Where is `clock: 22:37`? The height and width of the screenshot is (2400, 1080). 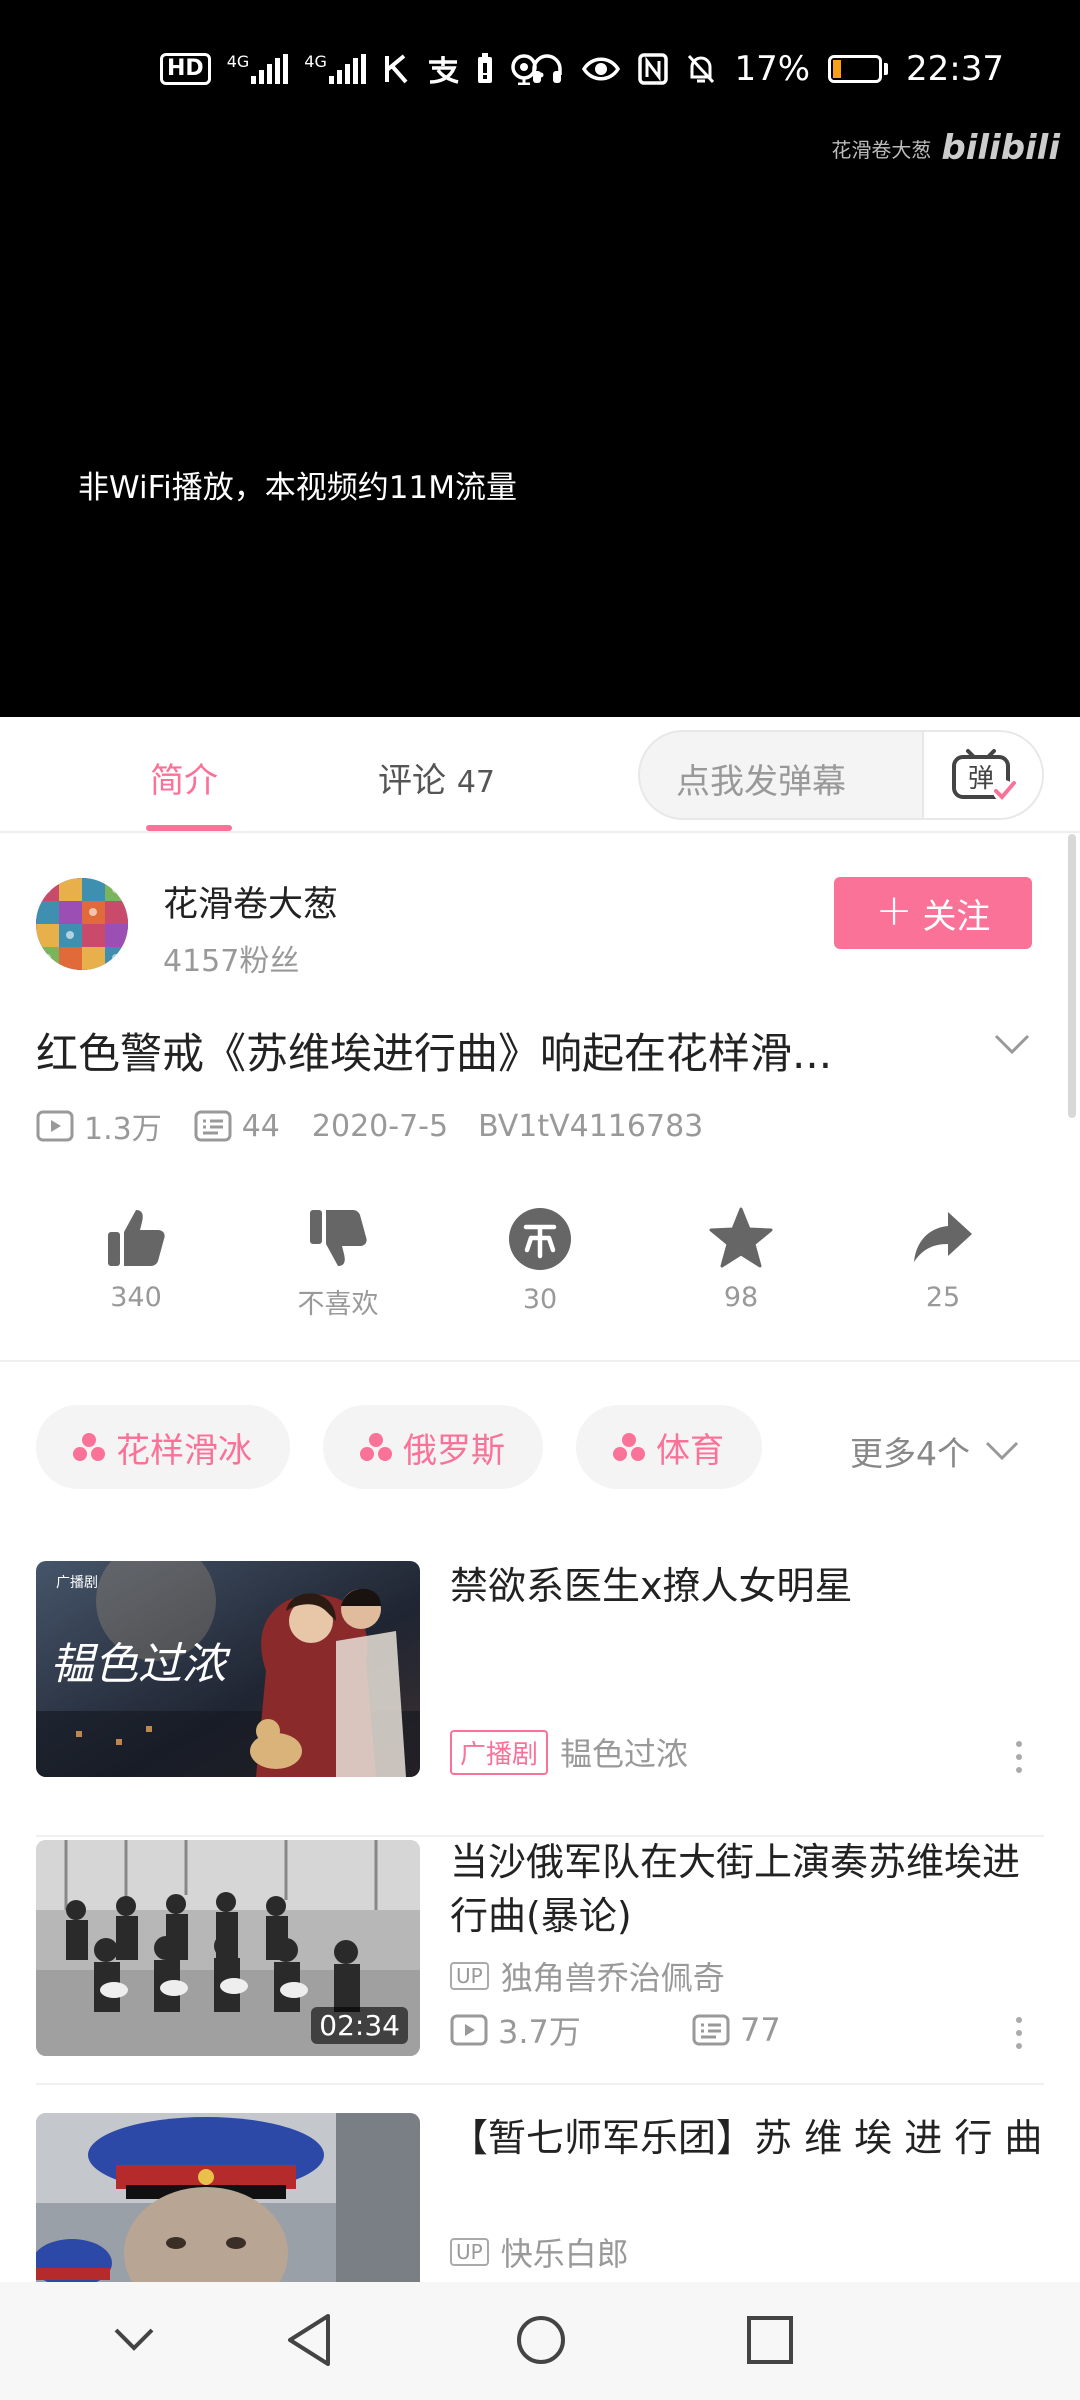
clock: 22:37 is located at coordinates (955, 69).